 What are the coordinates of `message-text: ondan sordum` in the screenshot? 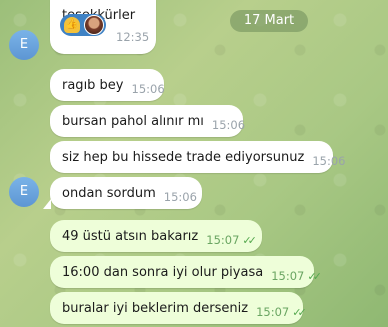 It's located at (109, 193).